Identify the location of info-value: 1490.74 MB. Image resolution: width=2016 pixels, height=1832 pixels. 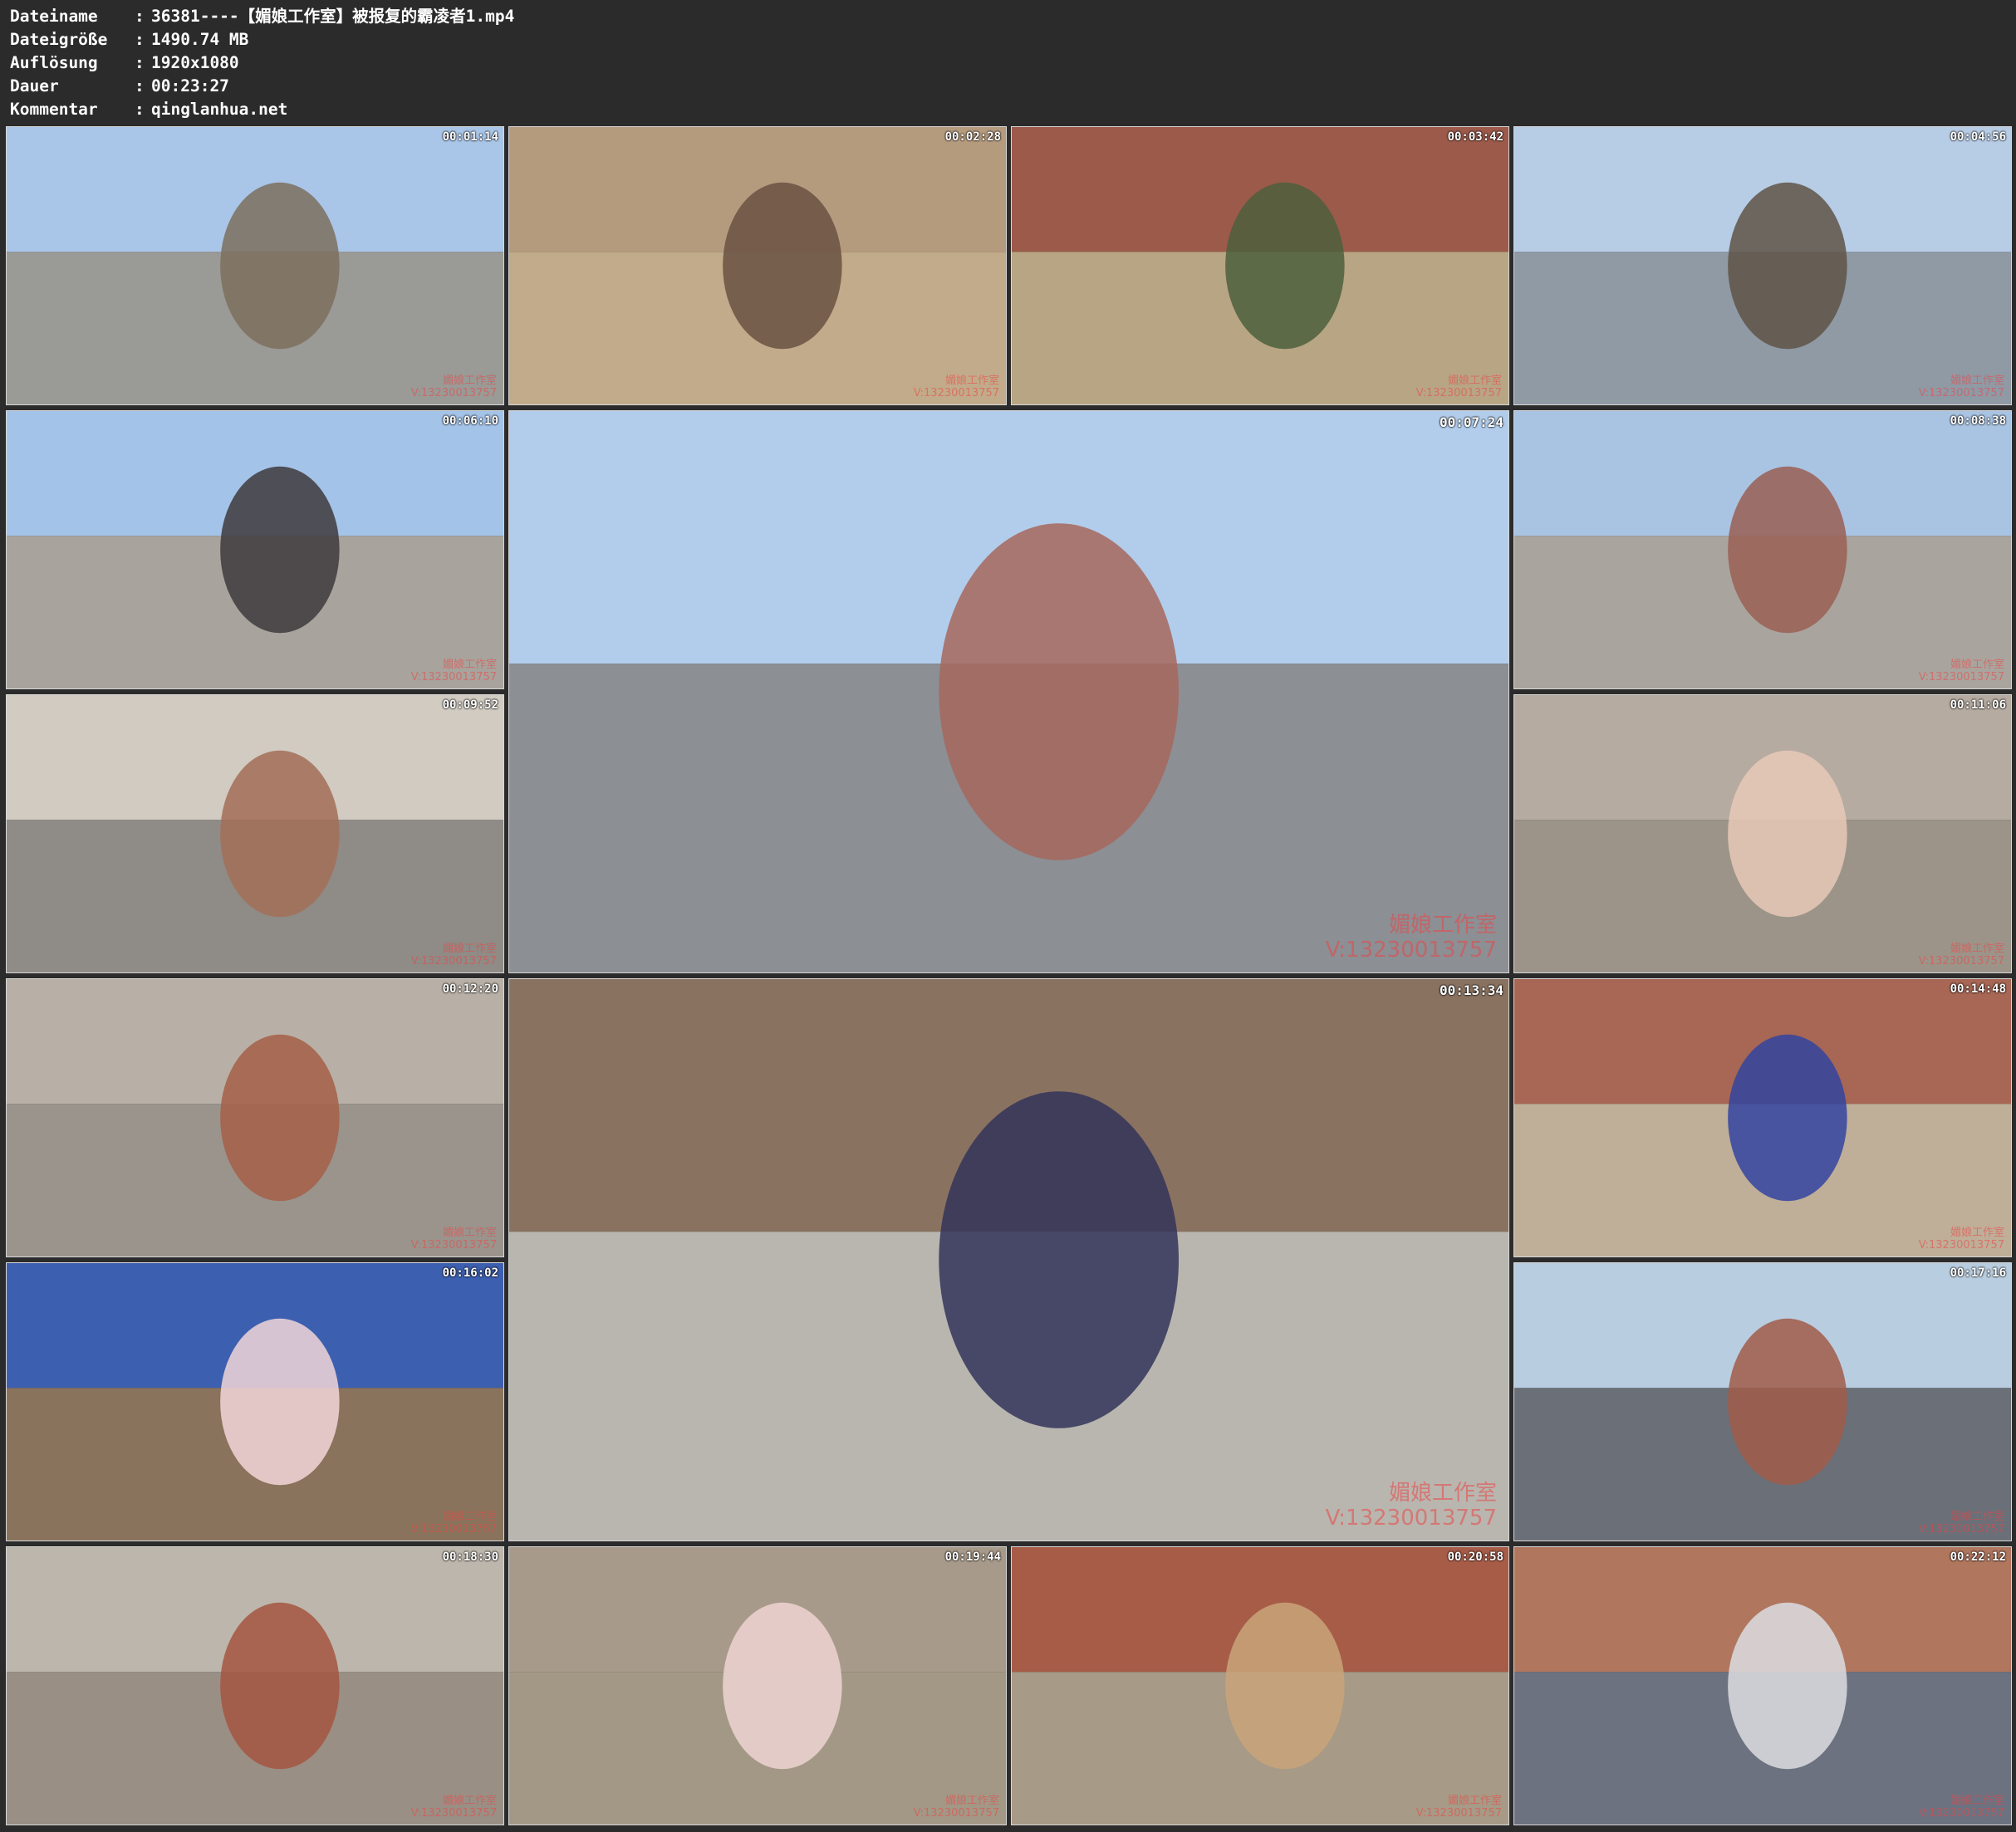
(200, 39).